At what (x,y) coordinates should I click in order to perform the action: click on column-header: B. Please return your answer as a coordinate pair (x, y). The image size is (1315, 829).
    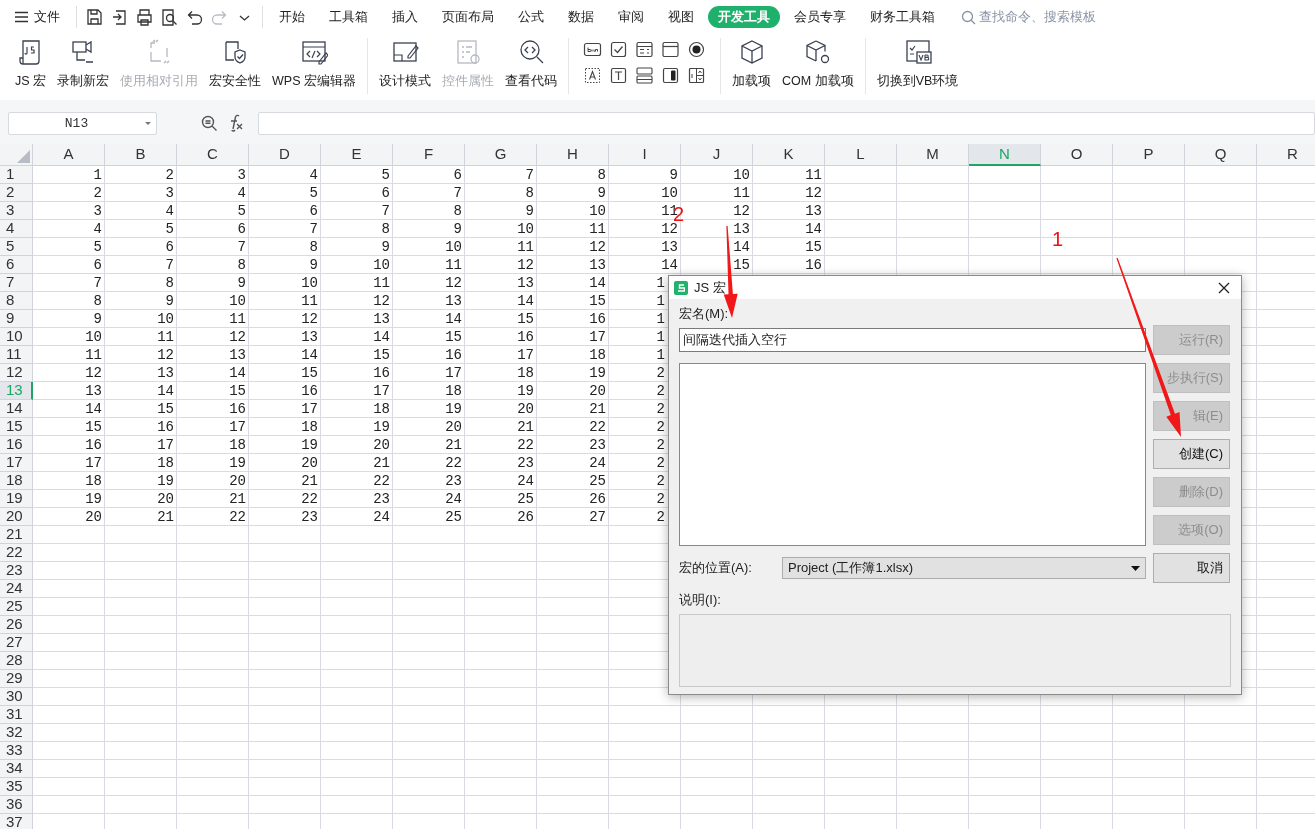
    Looking at the image, I should click on (141, 155).